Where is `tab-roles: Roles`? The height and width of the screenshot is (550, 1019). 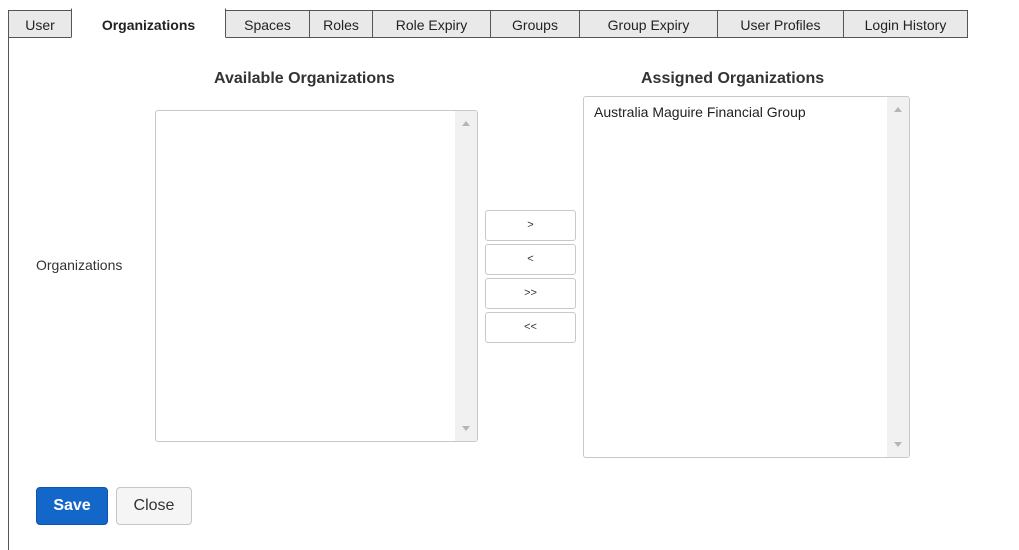 tab-roles: Roles is located at coordinates (341, 24).